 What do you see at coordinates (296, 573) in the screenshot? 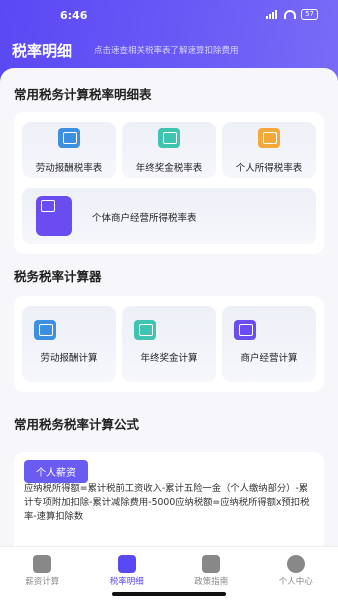
I see `tab-personal-center: 个人中心` at bounding box center [296, 573].